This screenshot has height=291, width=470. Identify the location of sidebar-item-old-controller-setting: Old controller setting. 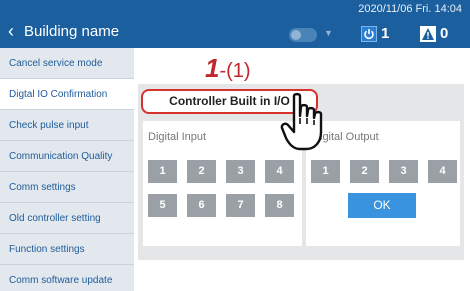
(67, 218).